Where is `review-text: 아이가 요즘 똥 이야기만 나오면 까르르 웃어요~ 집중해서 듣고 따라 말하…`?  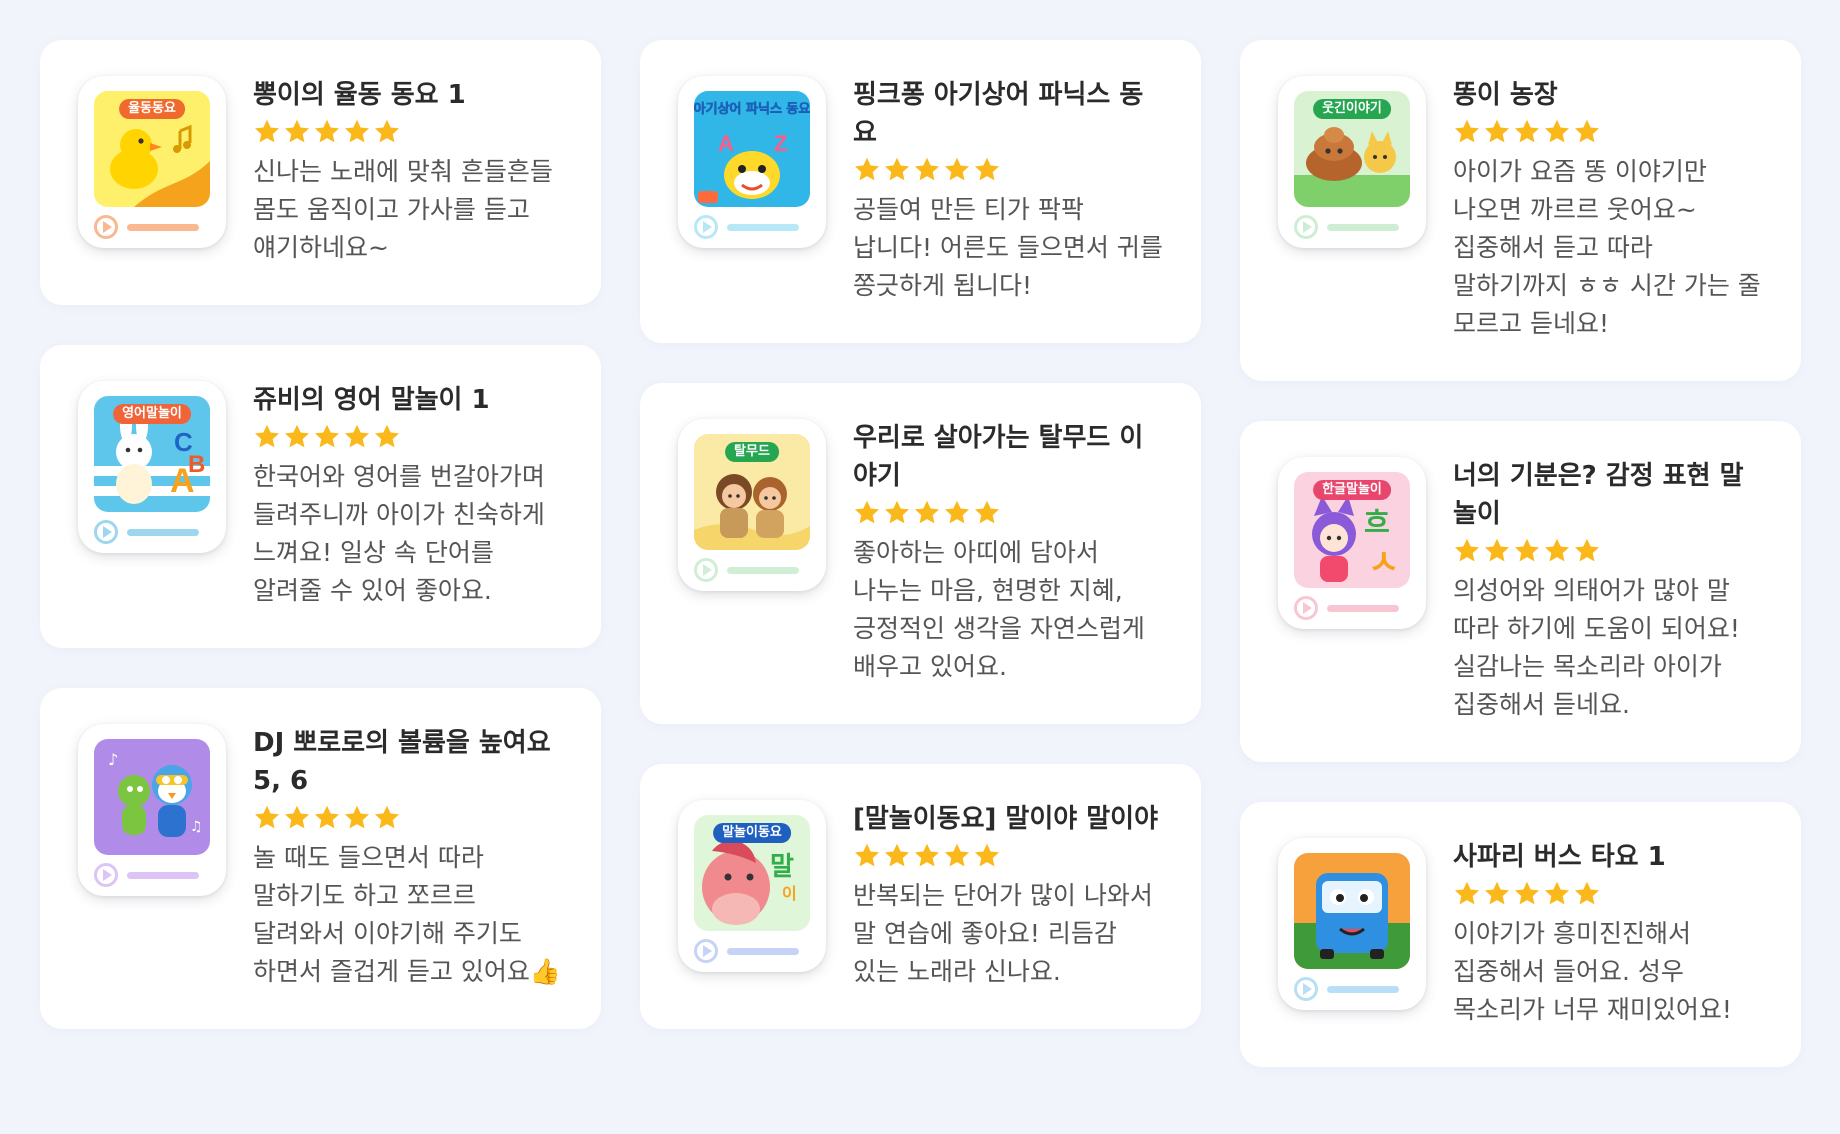
review-text: 아이가 요즘 똥 이야기만 나오면 까르르 웃어요~ 집중해서 듣고 따라 말하… is located at coordinates (1607, 247).